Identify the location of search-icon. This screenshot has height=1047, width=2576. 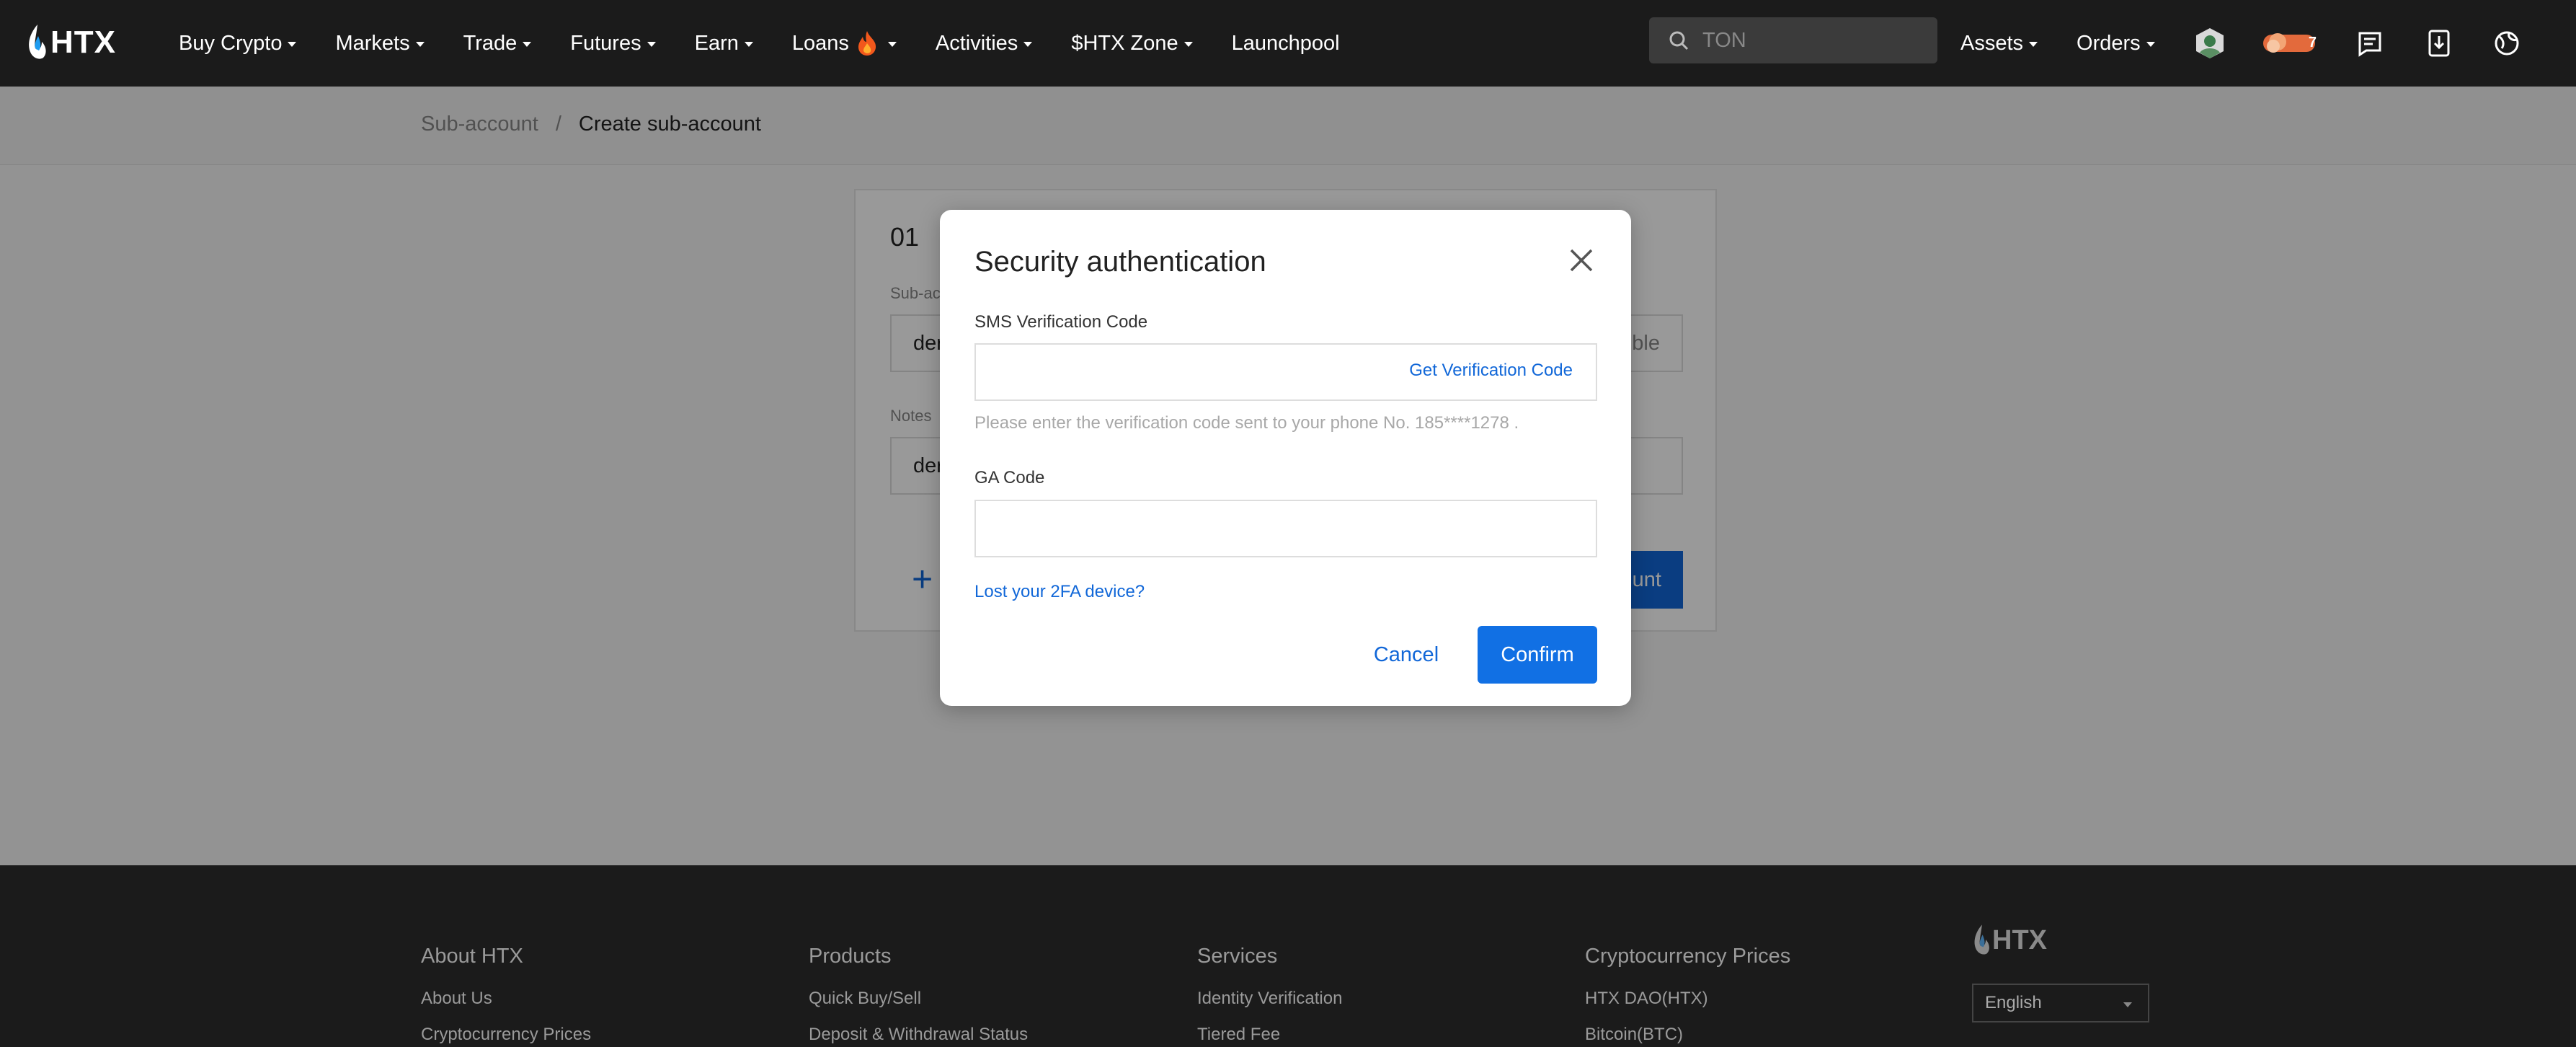
(1679, 40).